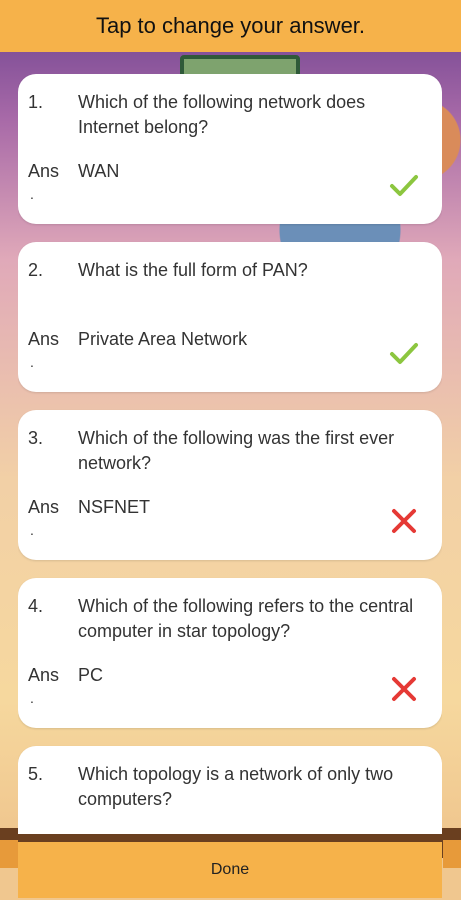 This screenshot has height=900, width=461. I want to click on side-tab-right, so click(452, 854).